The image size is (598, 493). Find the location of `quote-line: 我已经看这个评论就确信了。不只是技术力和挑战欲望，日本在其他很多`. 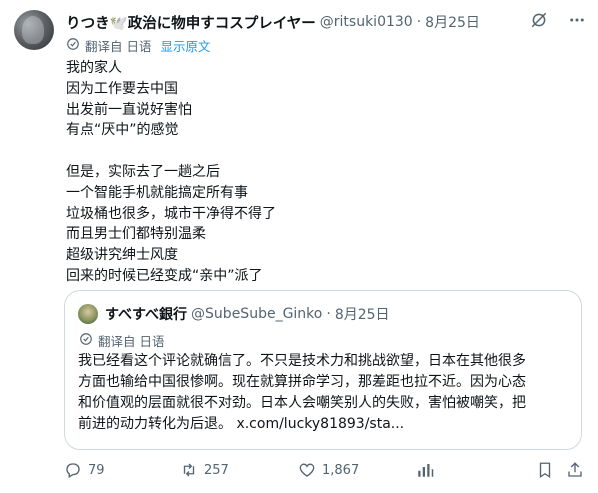

quote-line: 我已经看这个评论就确信了。不只是技术力和挑战欲望，日本在其他很多 is located at coordinates (302, 361).